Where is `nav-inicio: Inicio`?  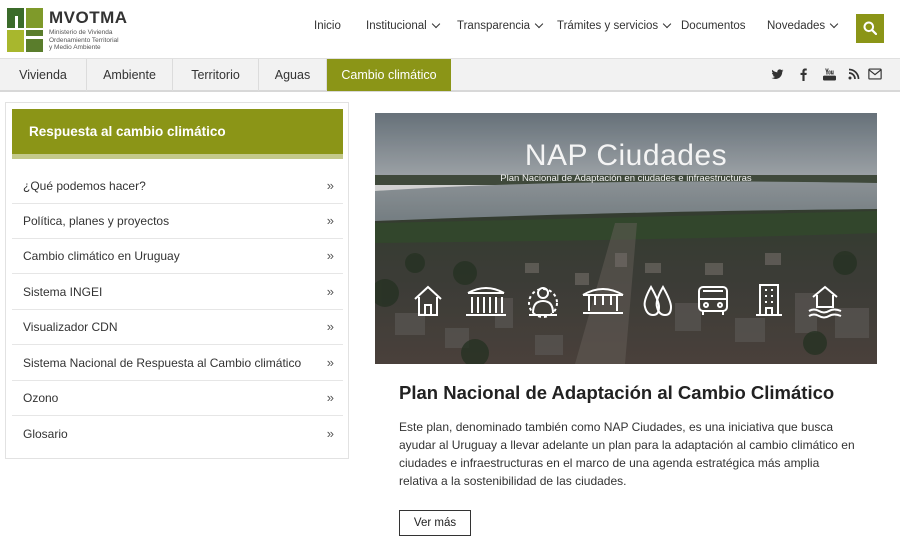 nav-inicio: Inicio is located at coordinates (327, 26).